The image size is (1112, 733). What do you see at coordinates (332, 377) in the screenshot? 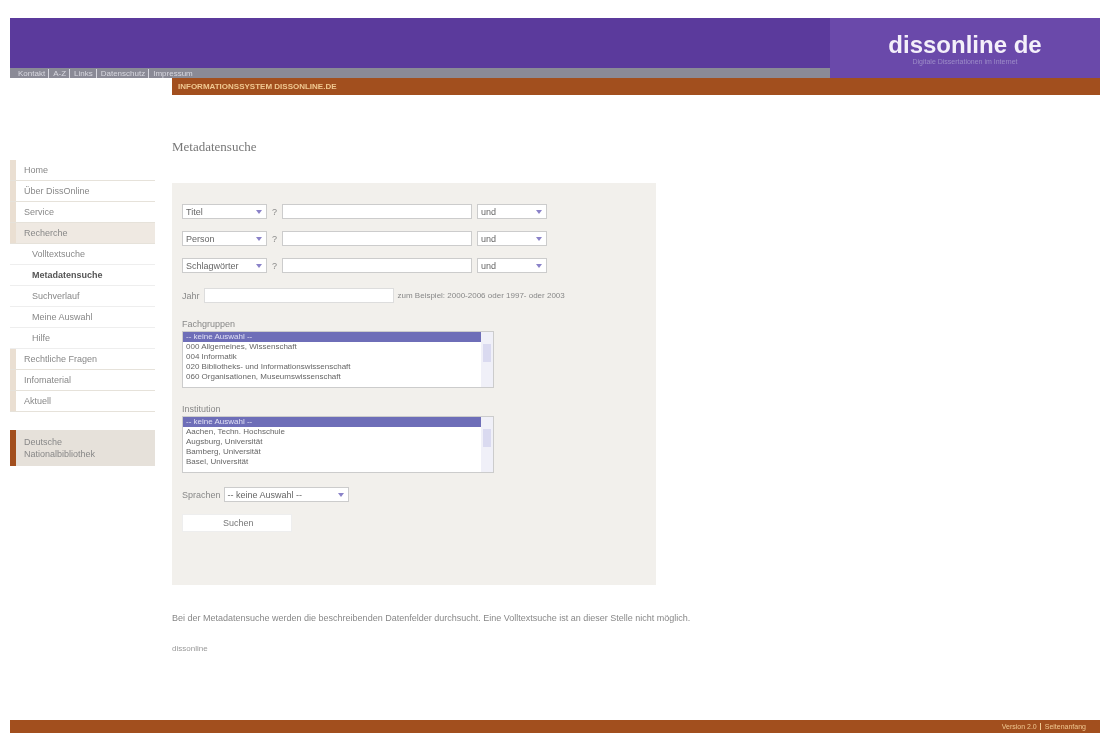
I see `list-option: 060 Organisationen, Museumswissenschaft` at bounding box center [332, 377].